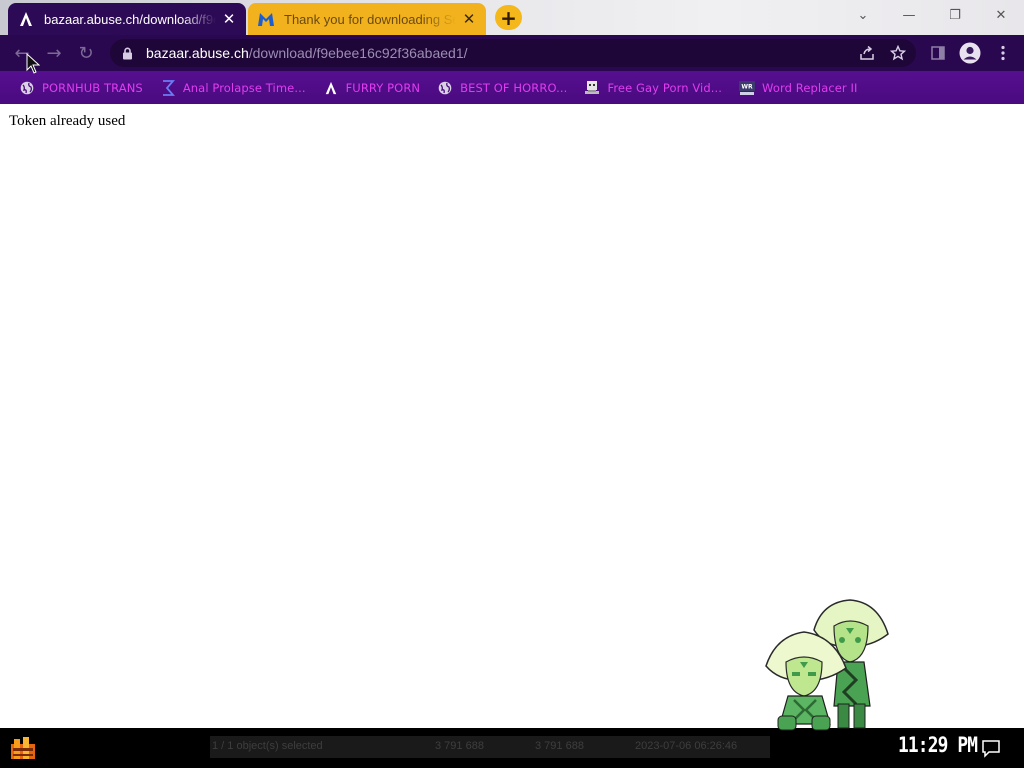 The image size is (1024, 768). I want to click on tab-title: Thank you for downloading Software, so click(370, 19).